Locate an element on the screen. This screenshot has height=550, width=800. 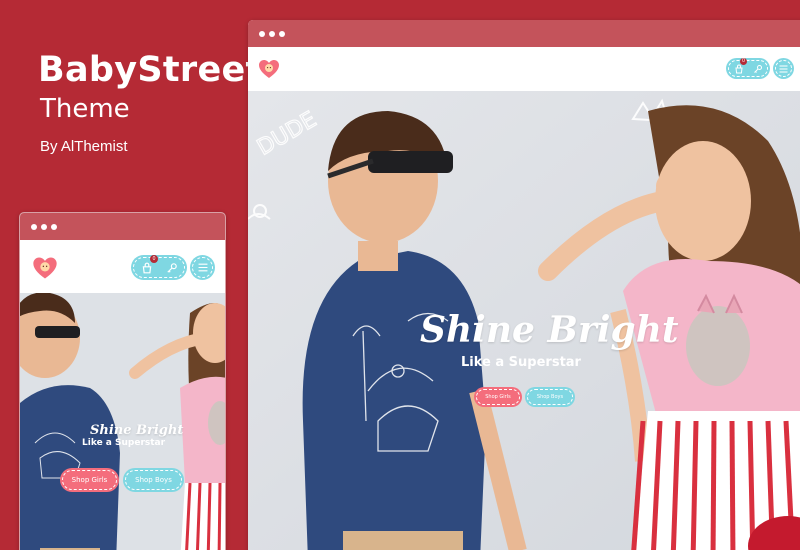
hero-photo is located at coordinates (122, 421).